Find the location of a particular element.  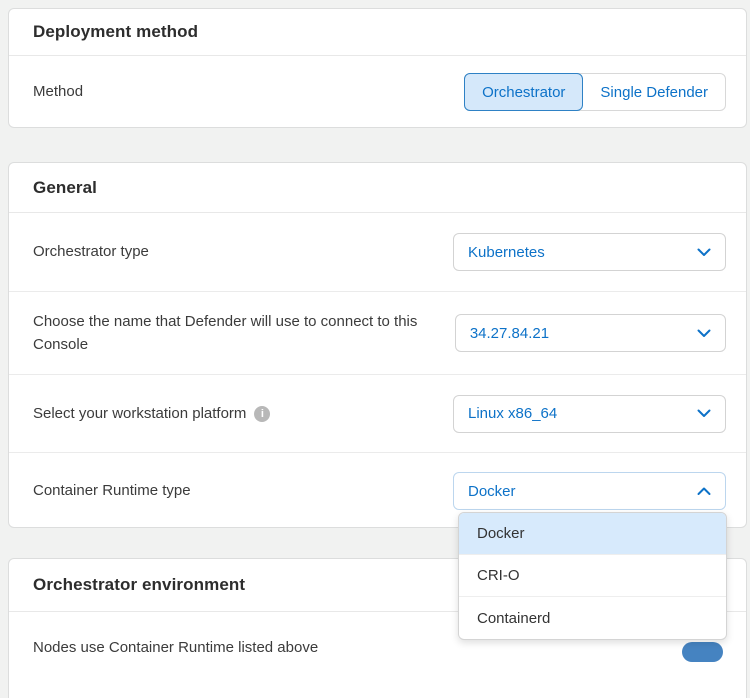

method-option-single-defender: Single Defender is located at coordinates (654, 92).